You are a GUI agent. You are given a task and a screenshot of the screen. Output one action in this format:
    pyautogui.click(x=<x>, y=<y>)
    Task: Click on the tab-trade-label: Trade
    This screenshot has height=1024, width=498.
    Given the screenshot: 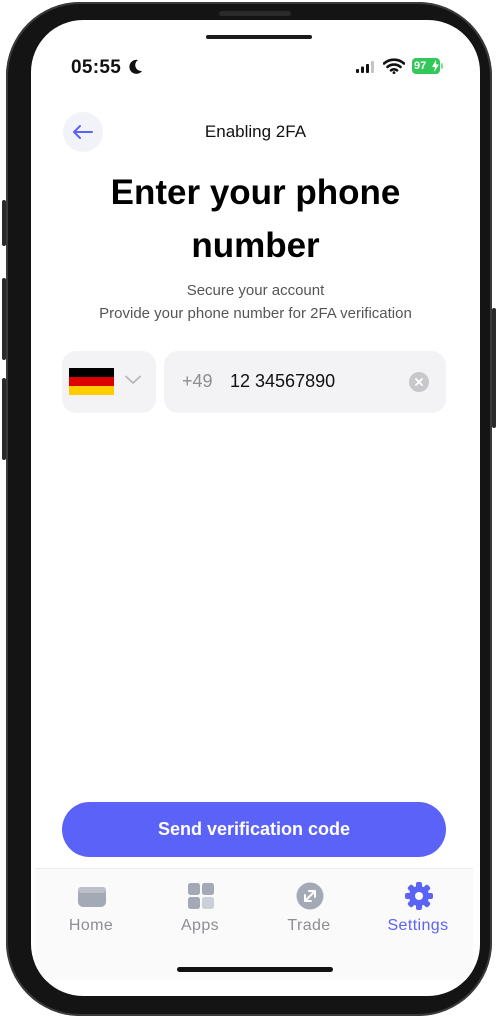 What is the action you would take?
    pyautogui.click(x=309, y=925)
    